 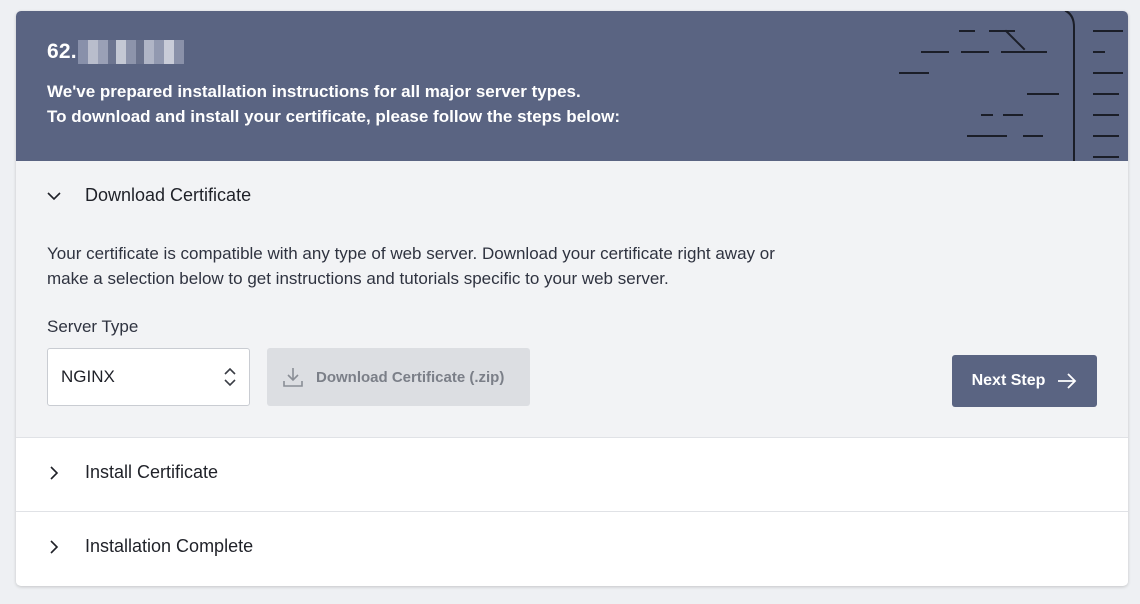 I want to click on step-installation-complete-toggle: Installation Complete, so click(x=150, y=546).